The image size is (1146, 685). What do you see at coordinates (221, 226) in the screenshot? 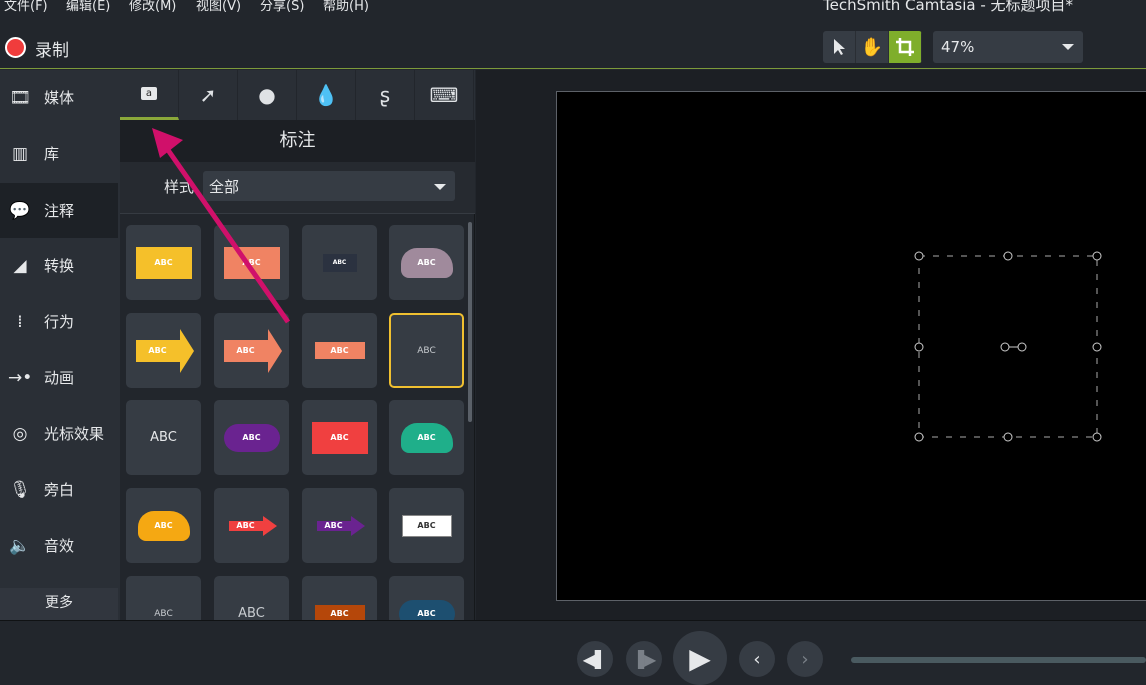
I see `annotation-pointer-arrow` at bounding box center [221, 226].